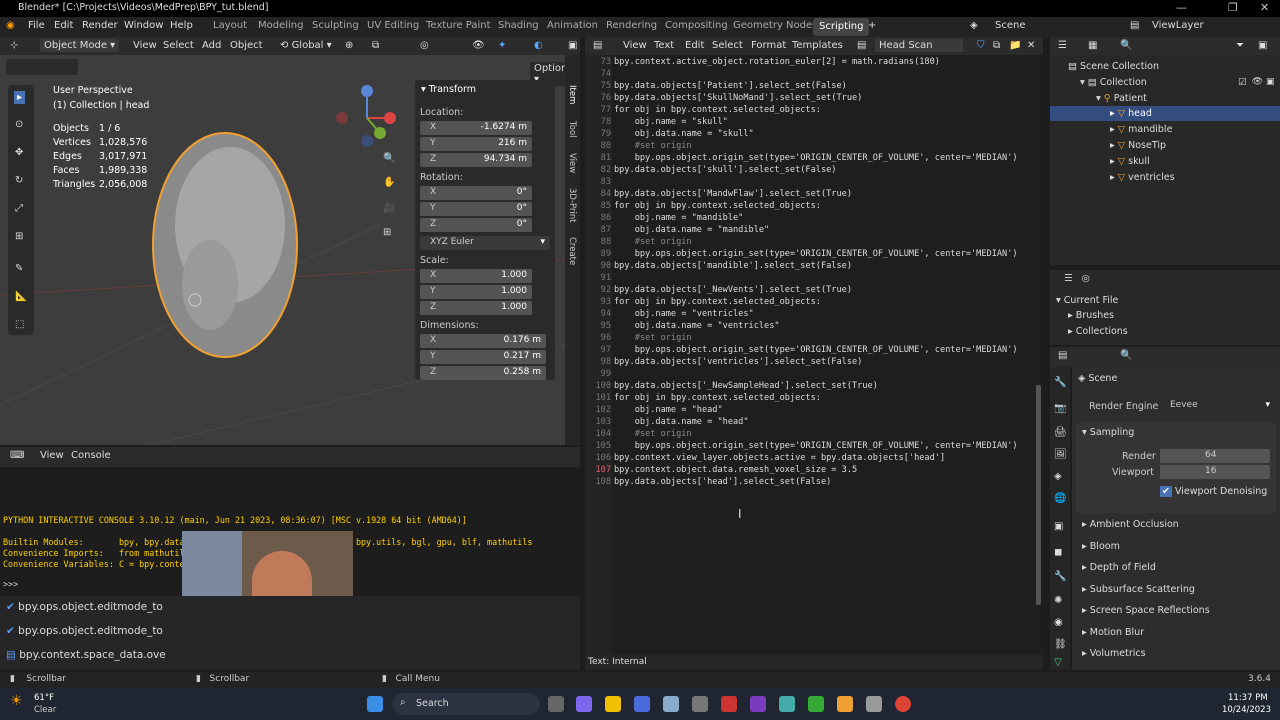 The height and width of the screenshot is (720, 1280). I want to click on rotation-x-field: X 0°, so click(476, 193).